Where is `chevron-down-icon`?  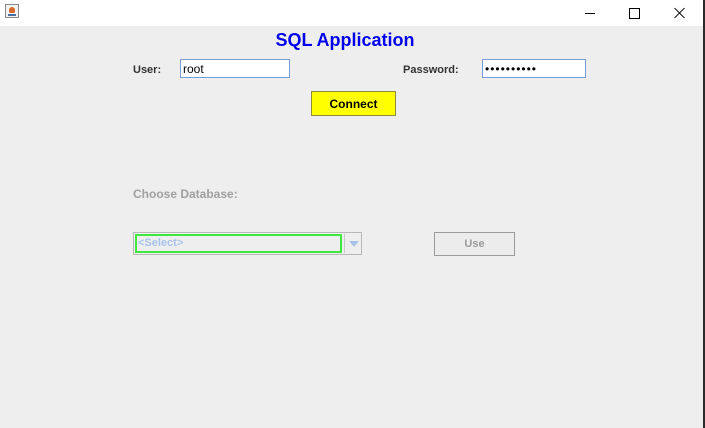 chevron-down-icon is located at coordinates (353, 243).